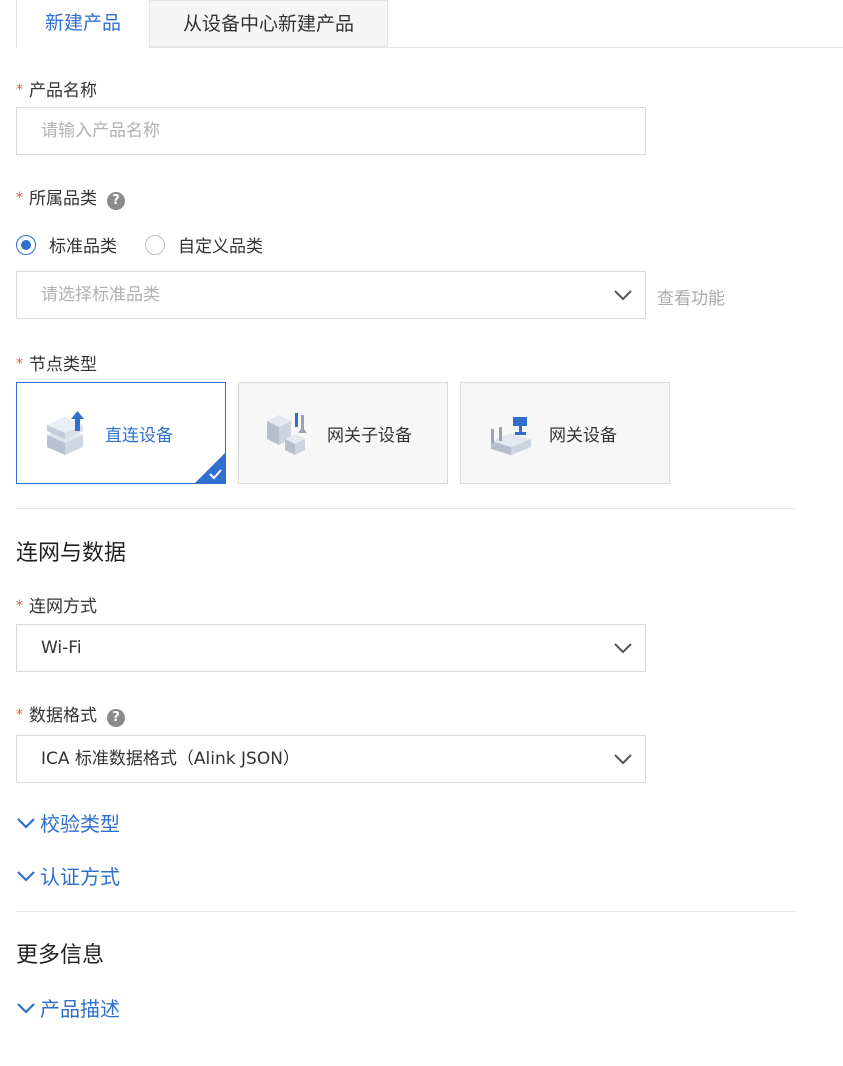  Describe the element at coordinates (71, 553) in the screenshot. I see `section-title-network-data: 连网与数据` at that location.